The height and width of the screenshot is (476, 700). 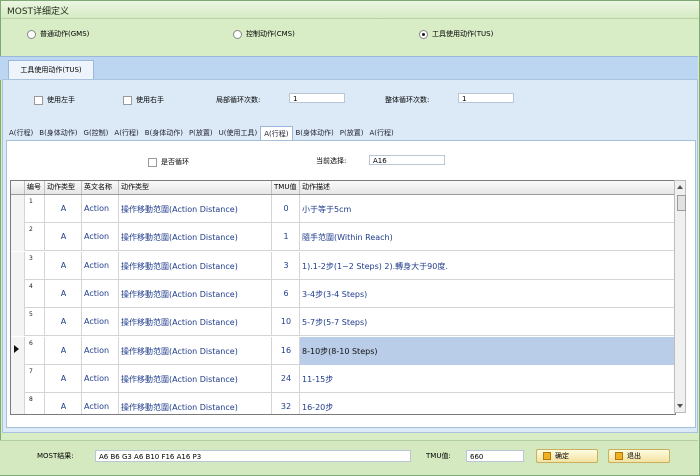 What do you see at coordinates (315, 133) in the screenshot?
I see `sub-tab-9: B(身体动作)` at bounding box center [315, 133].